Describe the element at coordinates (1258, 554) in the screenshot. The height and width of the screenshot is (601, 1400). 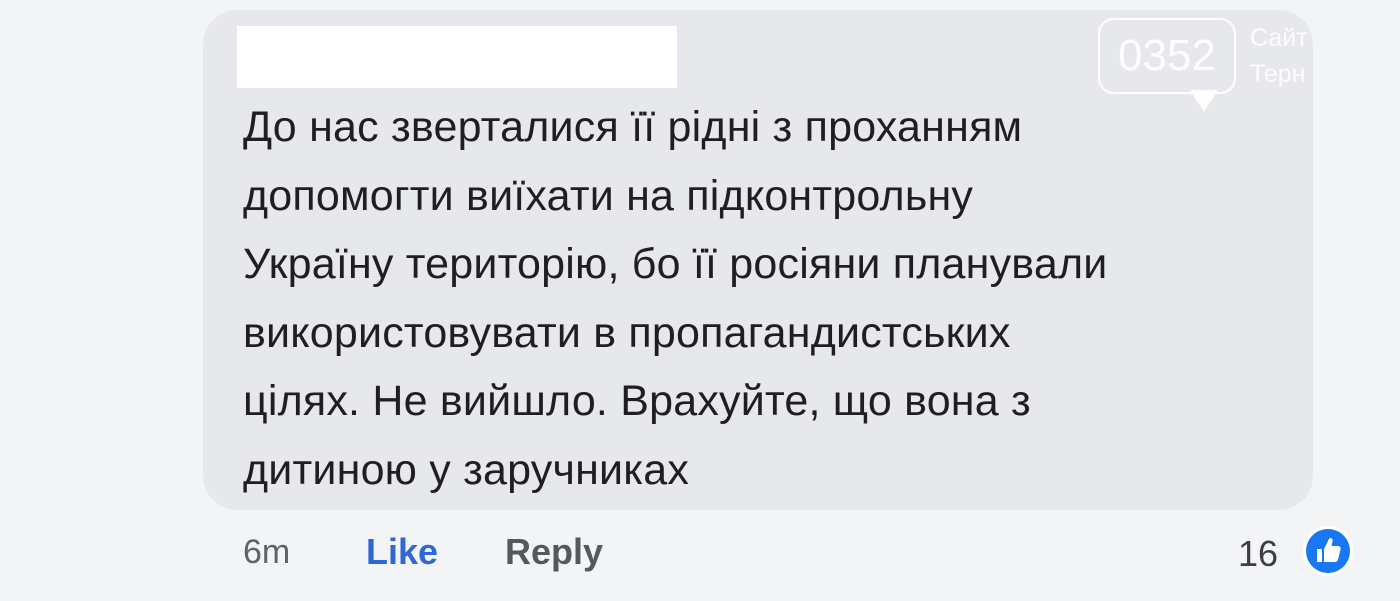
I see `reaction-count: 16` at that location.